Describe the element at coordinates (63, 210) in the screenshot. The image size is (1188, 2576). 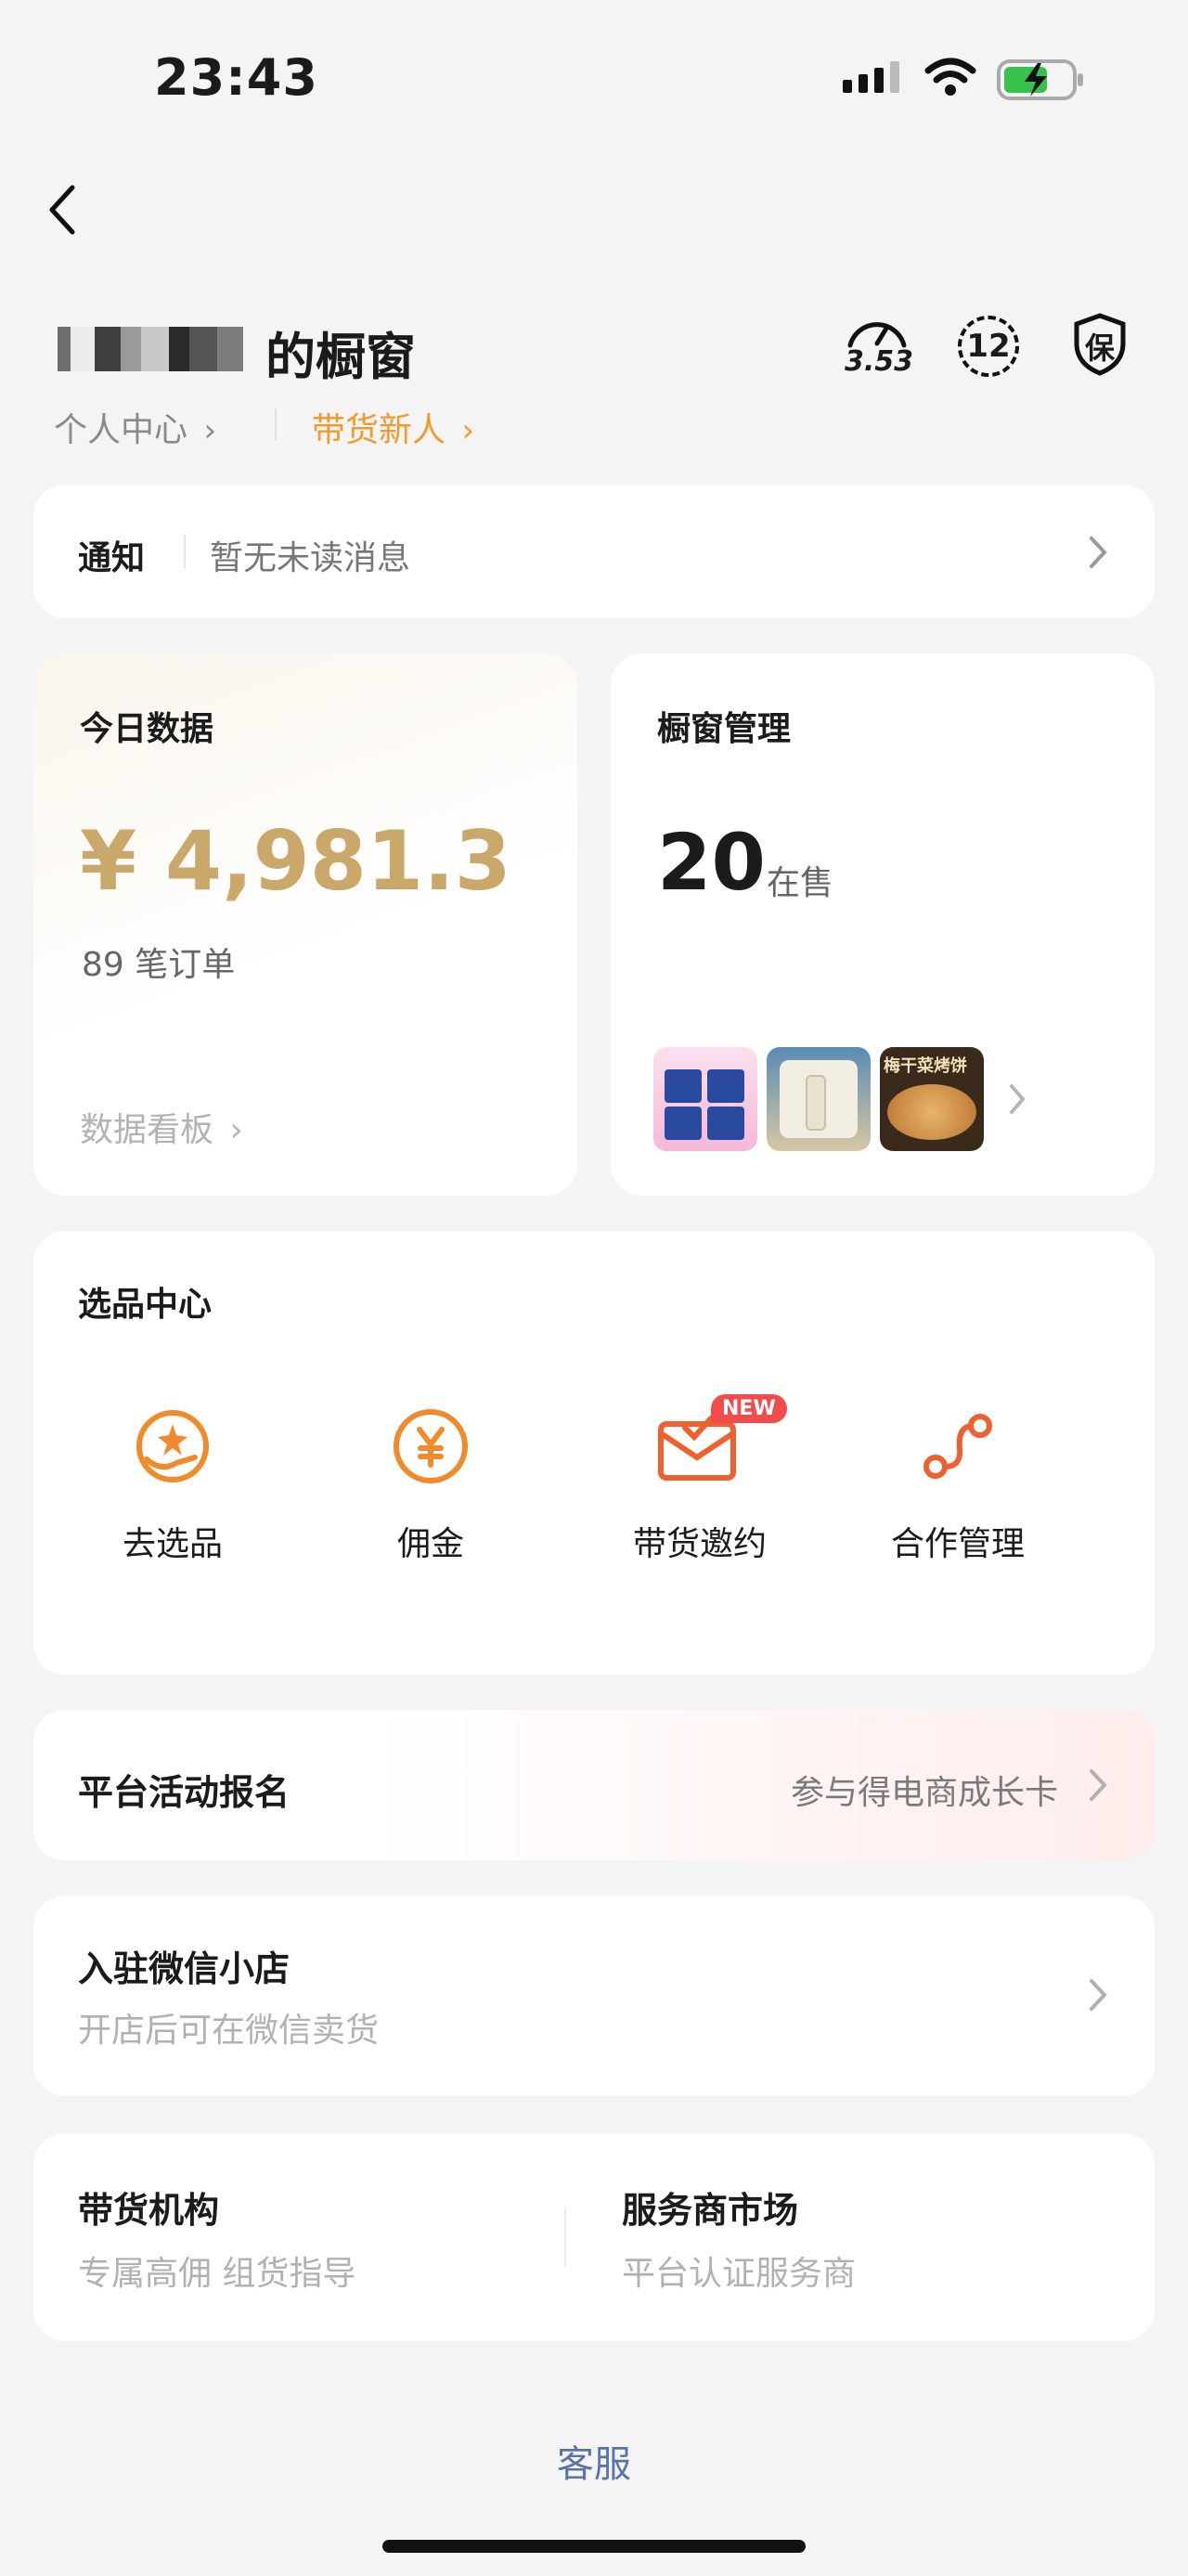
I see `back-arrow-icon` at that location.